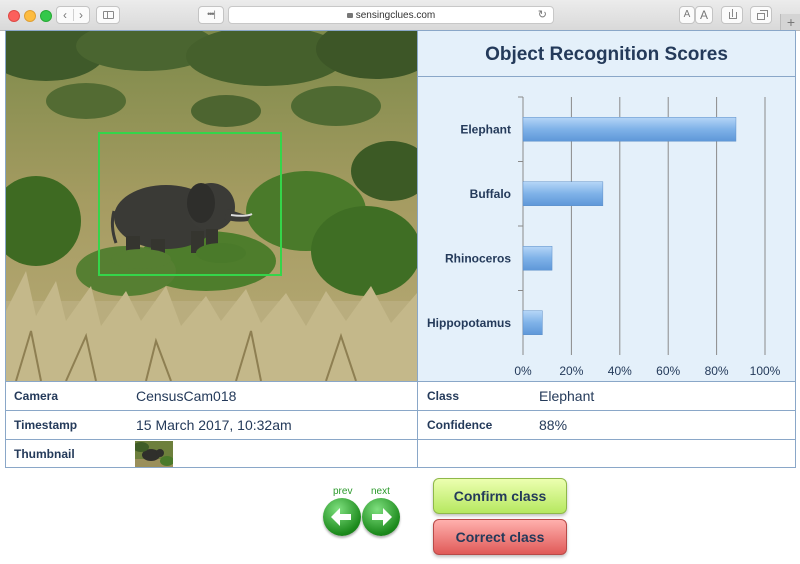  I want to click on confidence-label: Confidence, so click(460, 425).